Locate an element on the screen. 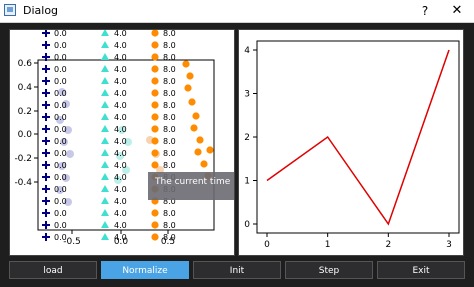 Image resolution: width=474 pixels, height=287 pixels. exit-button: Exit is located at coordinates (421, 270).